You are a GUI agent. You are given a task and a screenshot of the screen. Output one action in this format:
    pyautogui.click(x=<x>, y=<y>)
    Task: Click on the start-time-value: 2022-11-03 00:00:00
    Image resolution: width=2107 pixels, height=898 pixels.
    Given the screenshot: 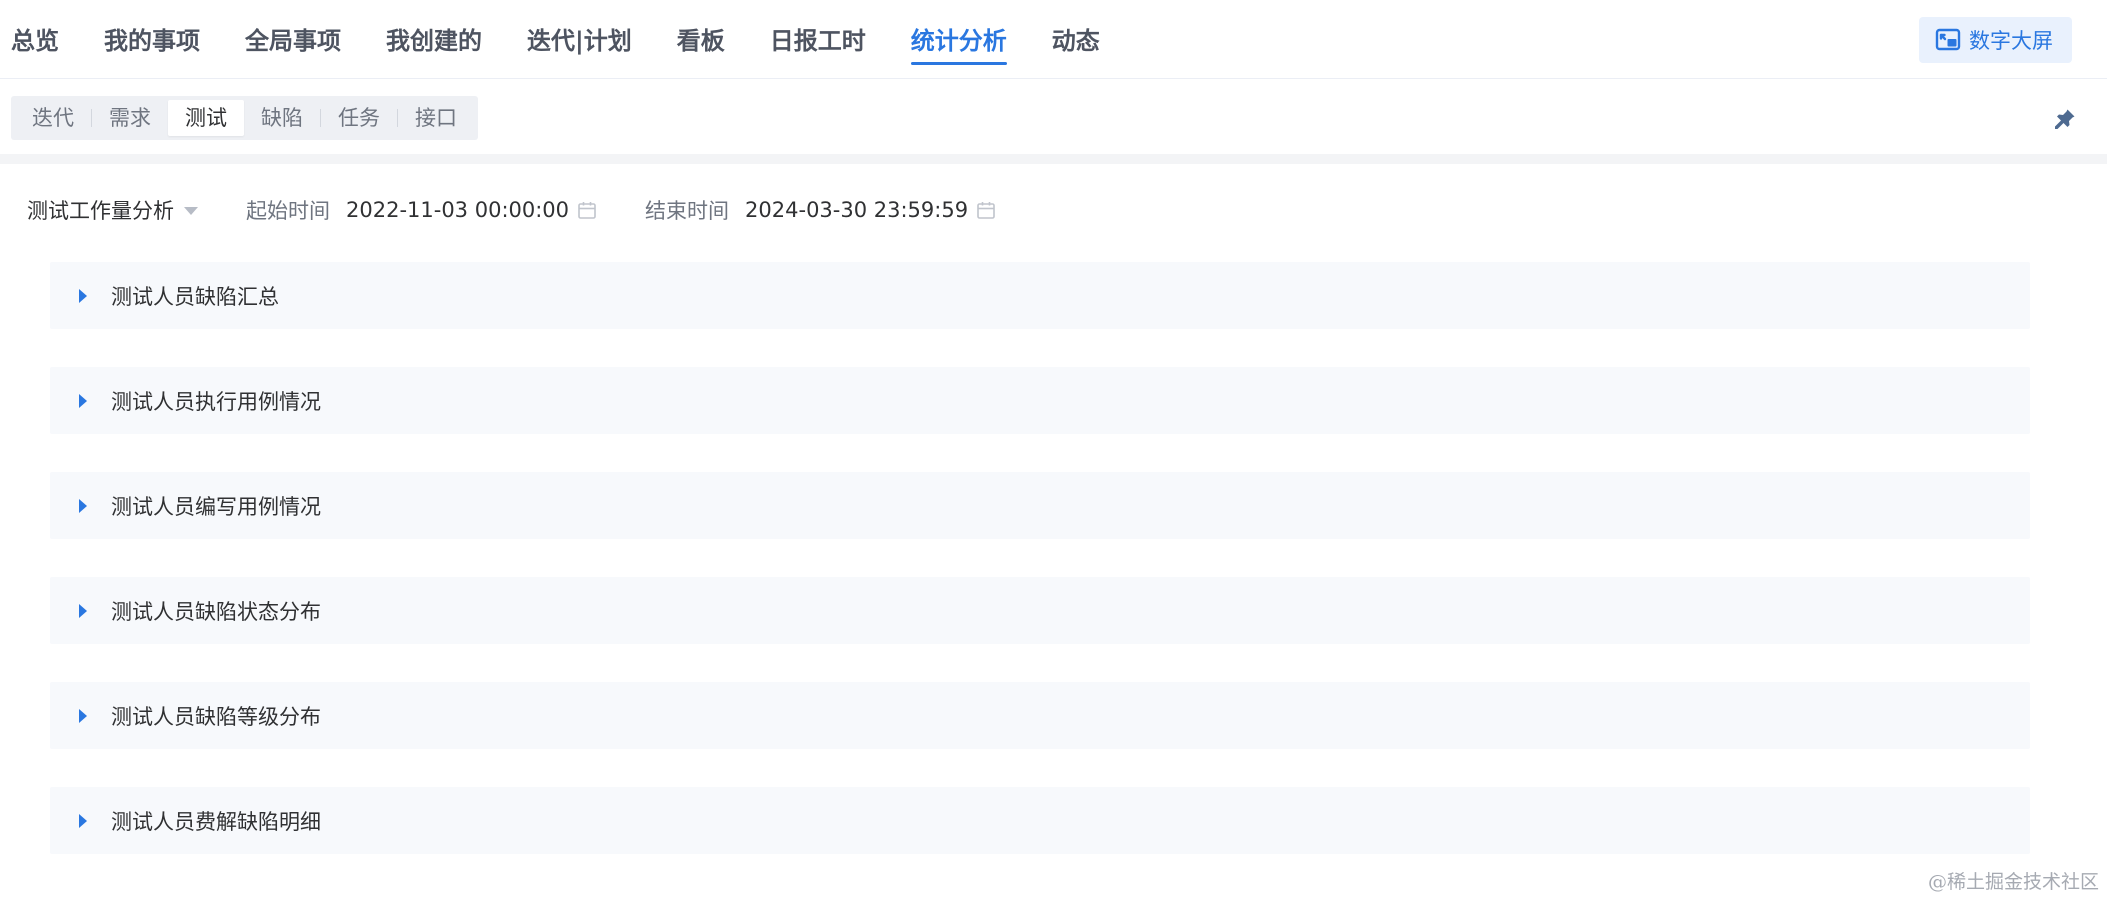 What is the action you would take?
    pyautogui.click(x=458, y=210)
    